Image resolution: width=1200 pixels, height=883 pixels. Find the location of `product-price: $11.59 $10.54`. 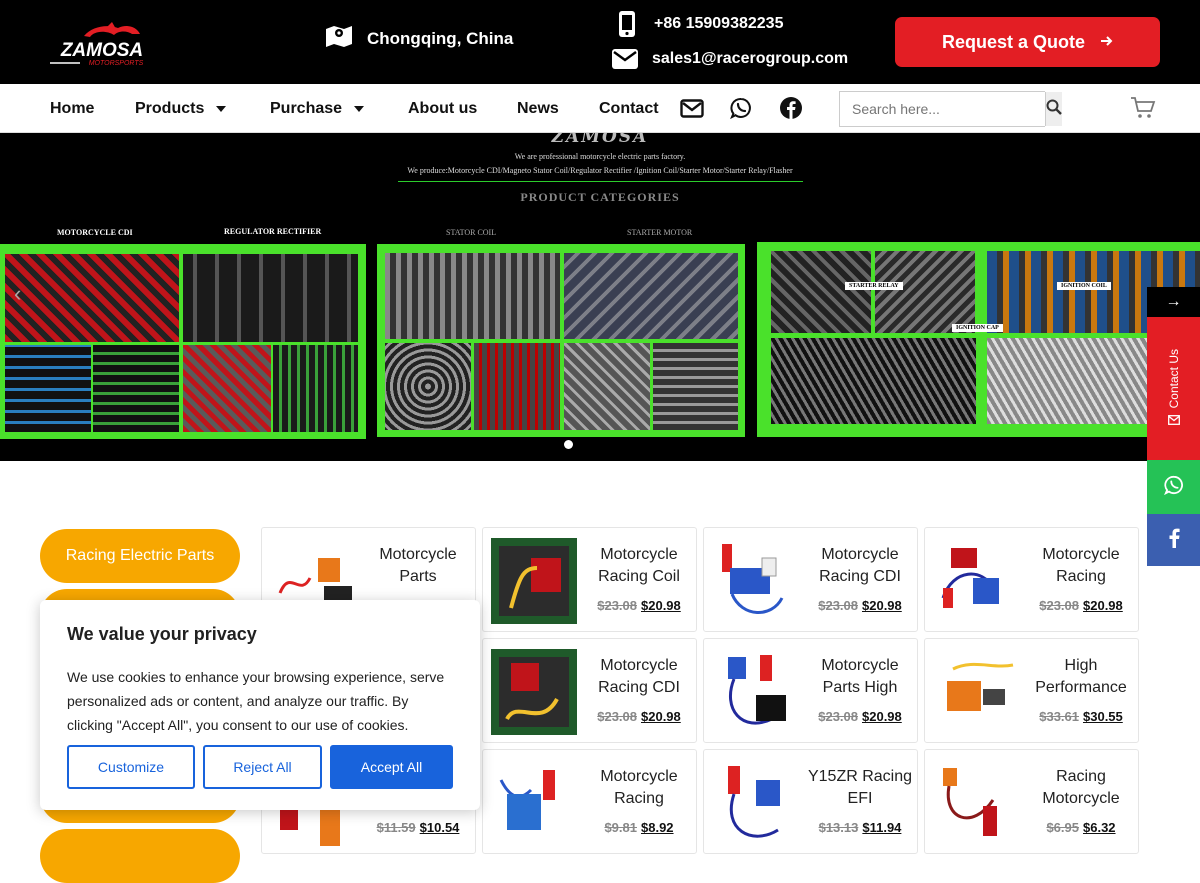

product-price: $11.59 $10.54 is located at coordinates (418, 827).